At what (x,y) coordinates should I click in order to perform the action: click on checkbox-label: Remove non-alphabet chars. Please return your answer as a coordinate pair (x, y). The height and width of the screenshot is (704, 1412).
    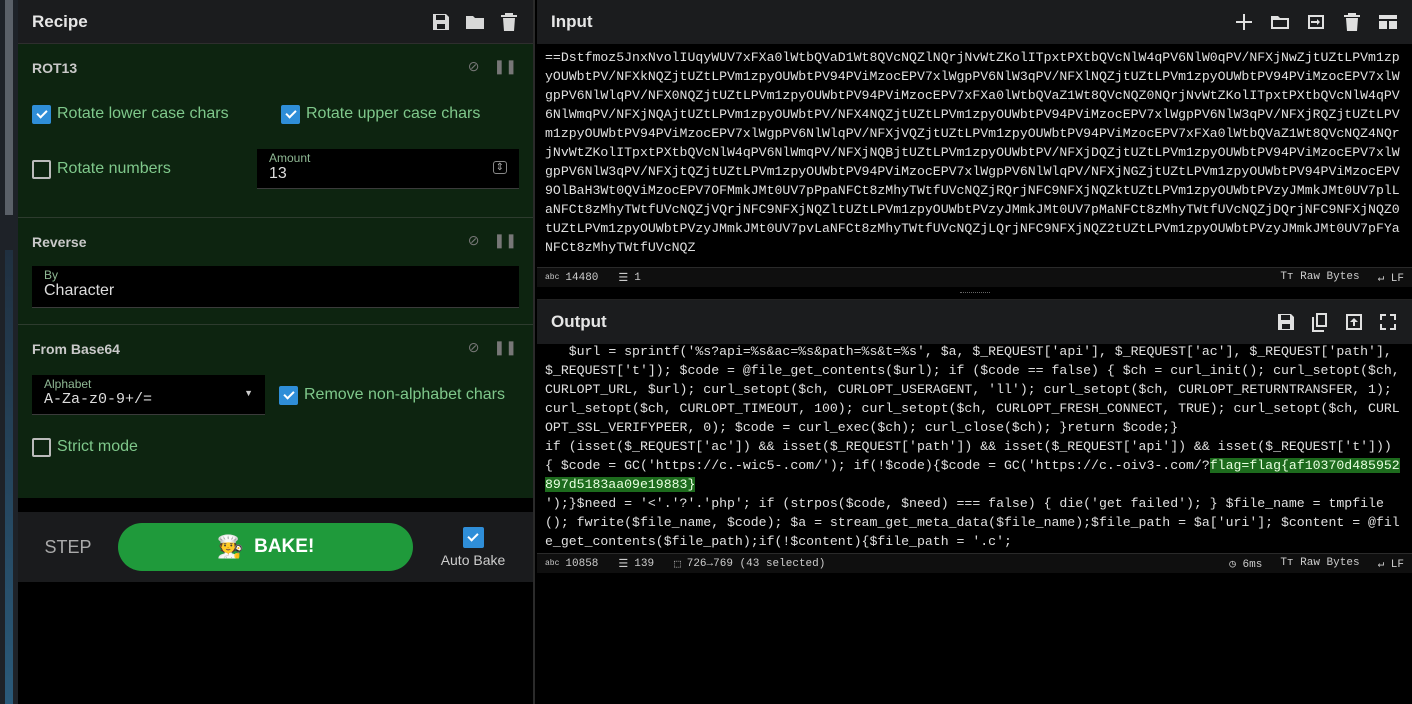
    Looking at the image, I should click on (405, 394).